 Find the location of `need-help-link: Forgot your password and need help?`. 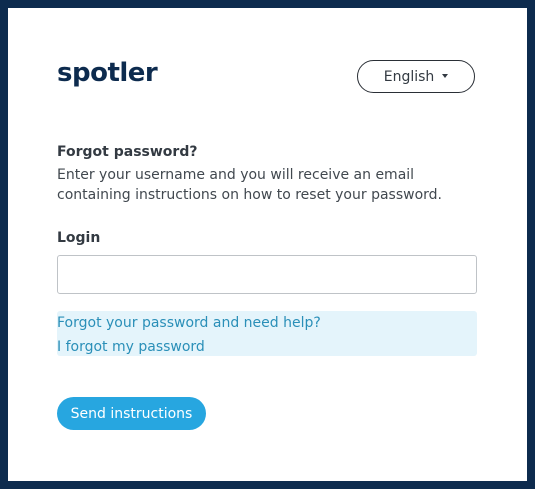

need-help-link: Forgot your password and need help? is located at coordinates (189, 323).